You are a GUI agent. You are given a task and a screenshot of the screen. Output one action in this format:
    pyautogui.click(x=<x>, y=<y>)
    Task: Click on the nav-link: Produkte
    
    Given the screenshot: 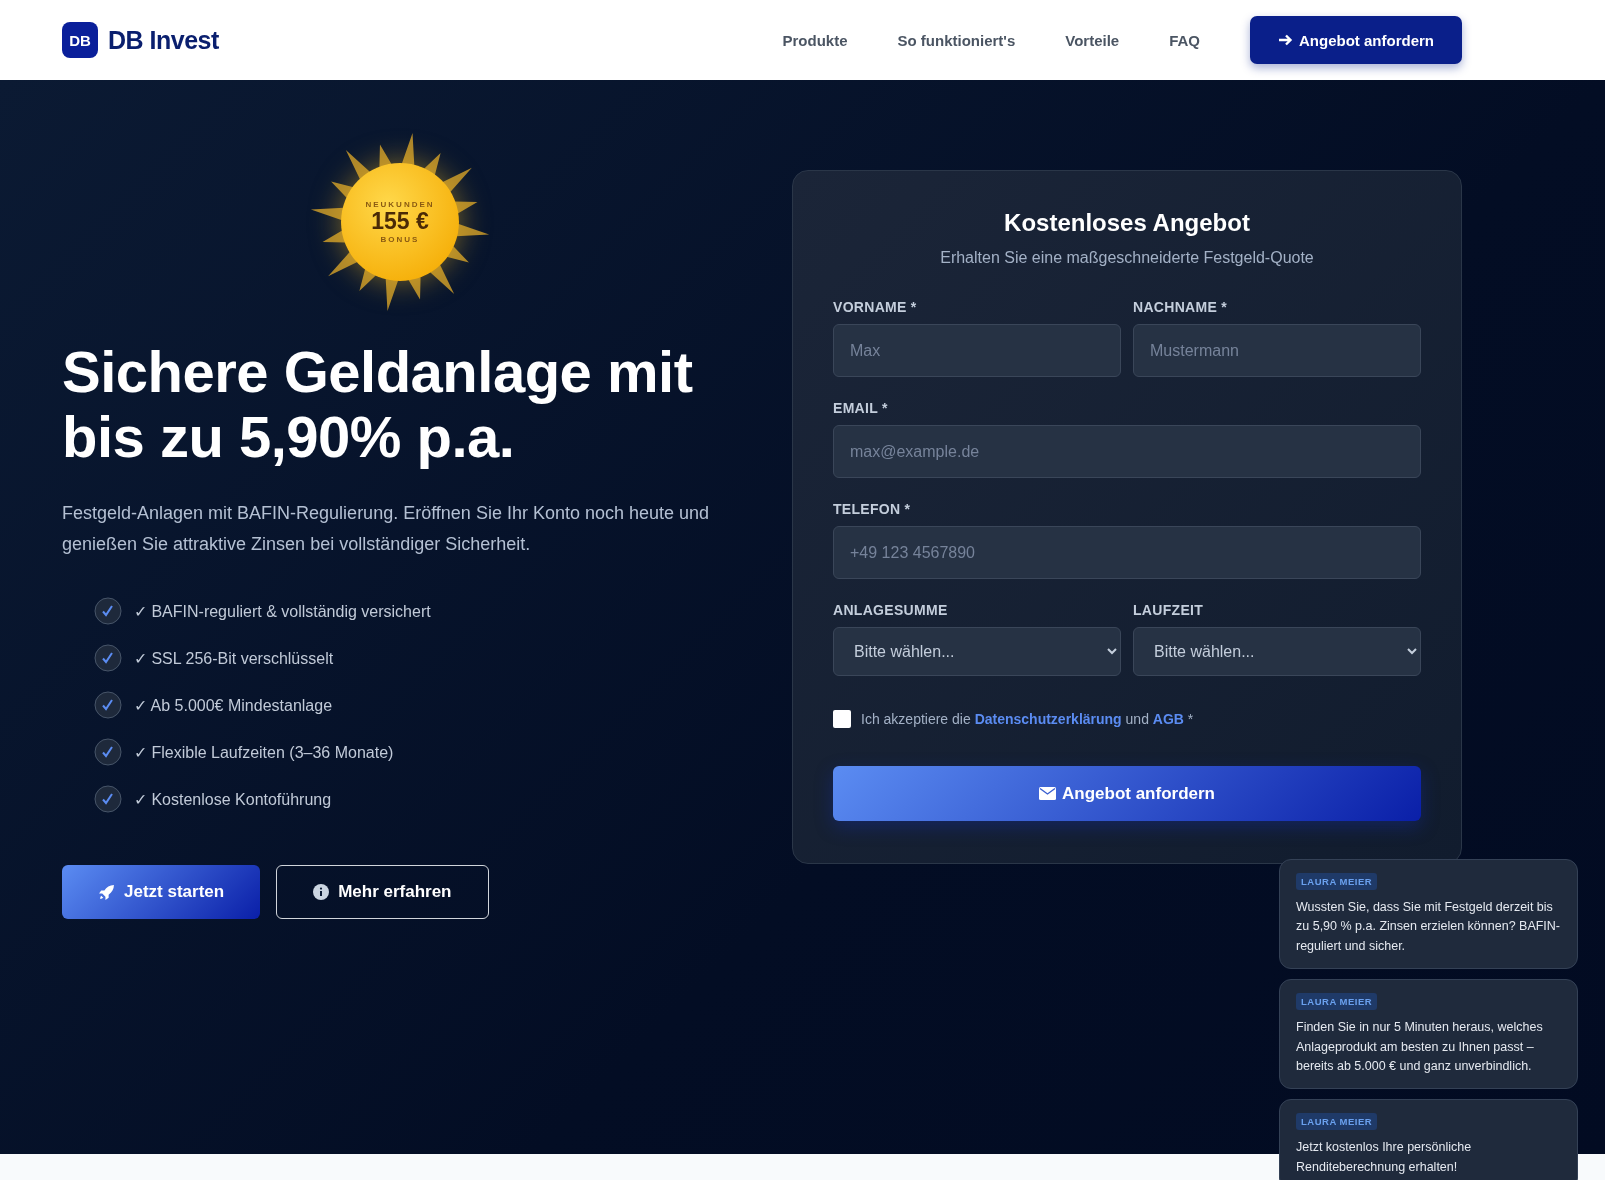 What is the action you would take?
    pyautogui.click(x=815, y=40)
    